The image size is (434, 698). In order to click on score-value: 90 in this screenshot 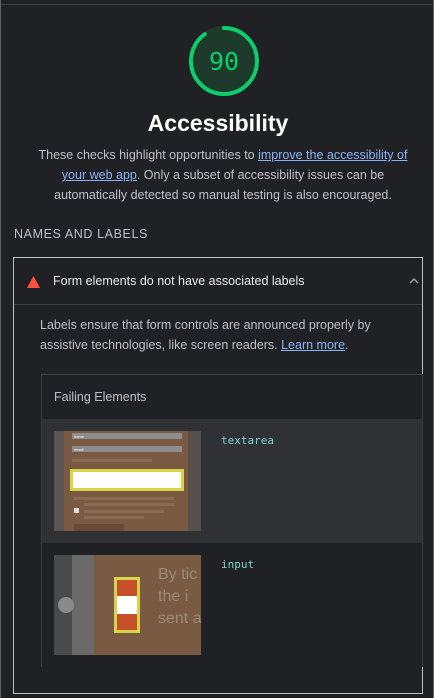, I will do `click(224, 61)`.